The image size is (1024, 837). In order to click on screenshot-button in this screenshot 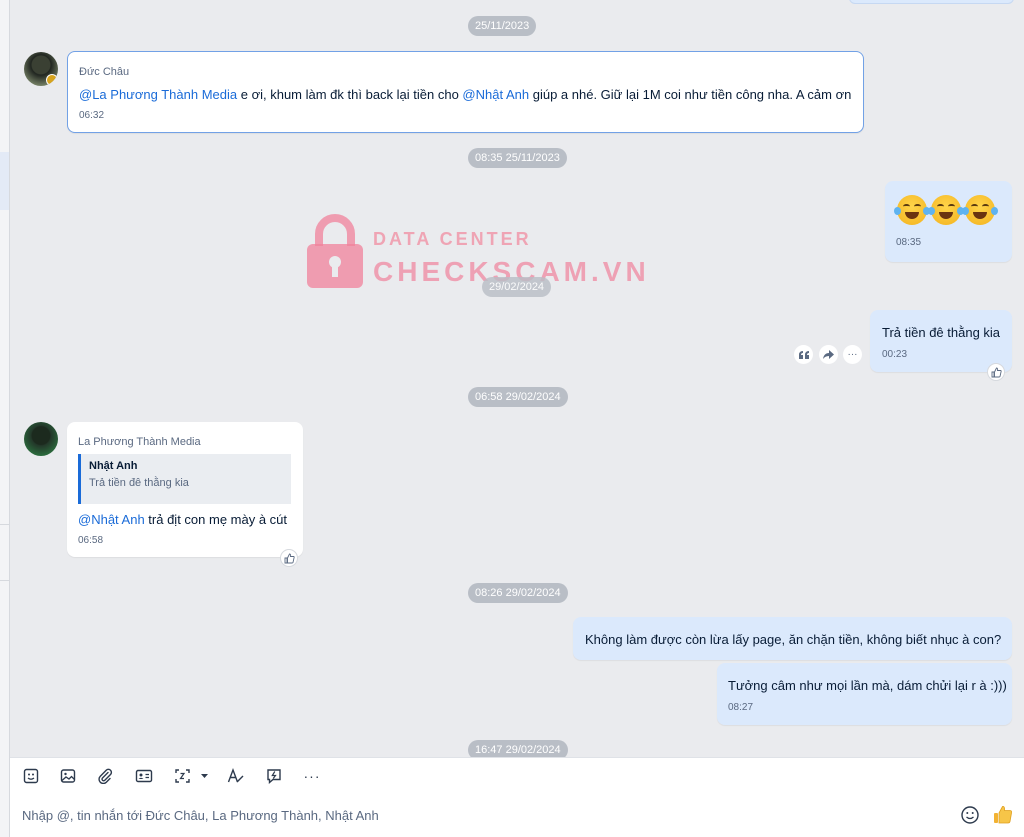, I will do `click(193, 776)`.